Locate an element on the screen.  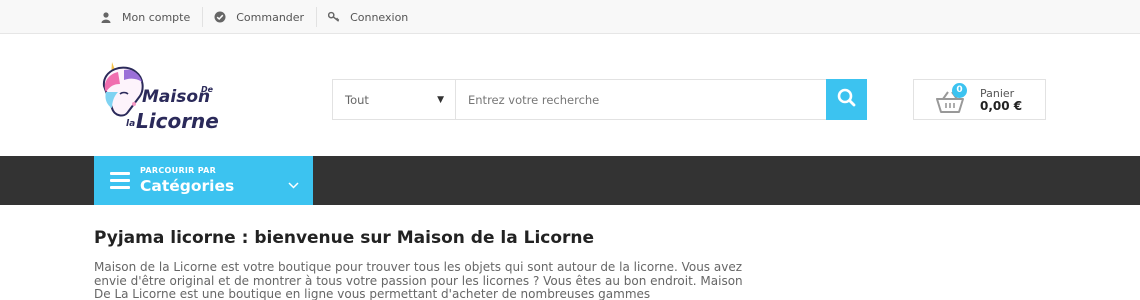
login-label: Connexion is located at coordinates (379, 17).